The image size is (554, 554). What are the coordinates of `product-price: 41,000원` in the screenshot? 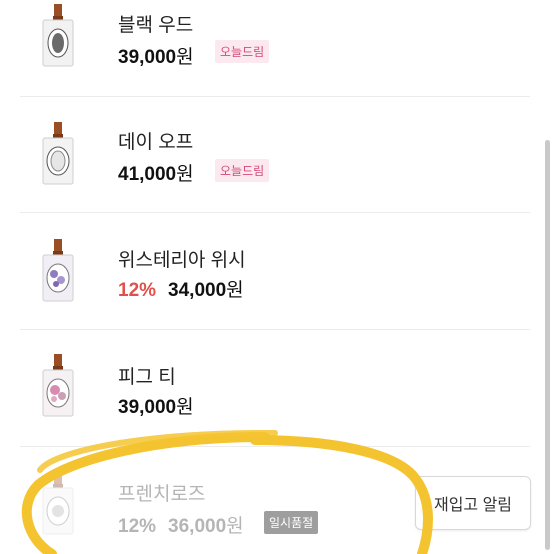 It's located at (156, 172).